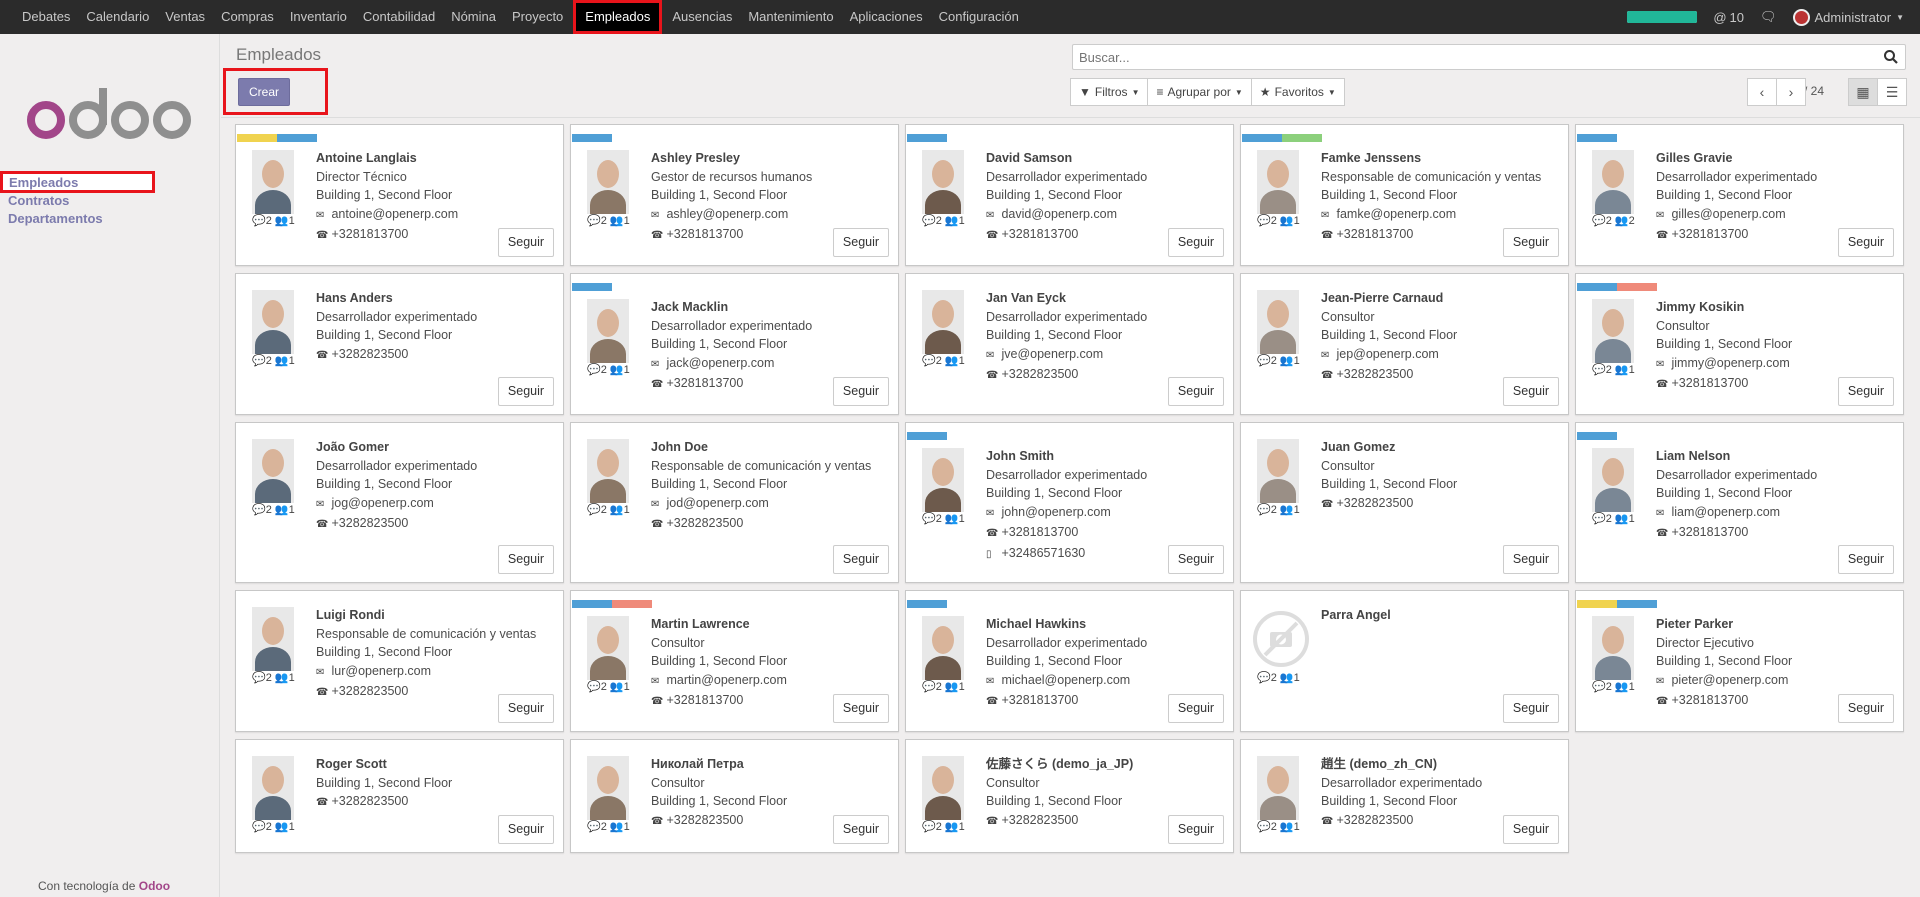 The image size is (1920, 897). Describe the element at coordinates (257, 138) in the screenshot. I see `tag-yellow` at that location.